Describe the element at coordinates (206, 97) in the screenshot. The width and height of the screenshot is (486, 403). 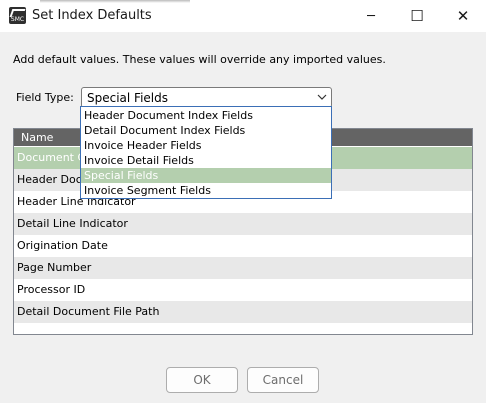
I see `field-type-select: Special Fields` at that location.